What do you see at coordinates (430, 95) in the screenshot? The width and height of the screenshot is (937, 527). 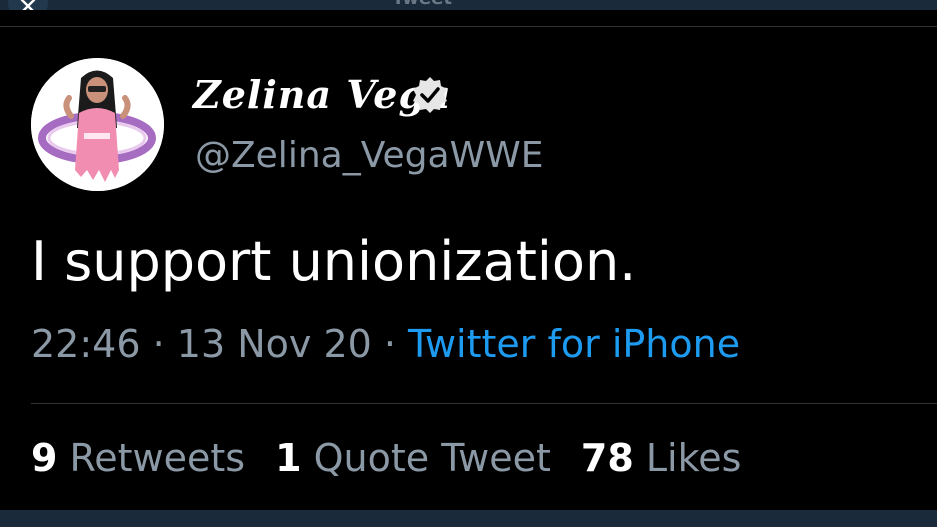 I see `verified-badge-icon` at bounding box center [430, 95].